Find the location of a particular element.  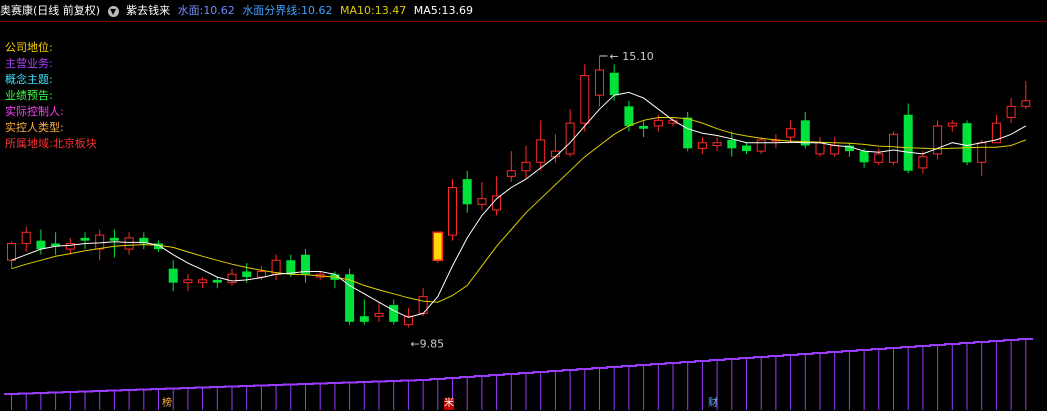

chevron-down-circle-icon: ▼ is located at coordinates (113, 11).